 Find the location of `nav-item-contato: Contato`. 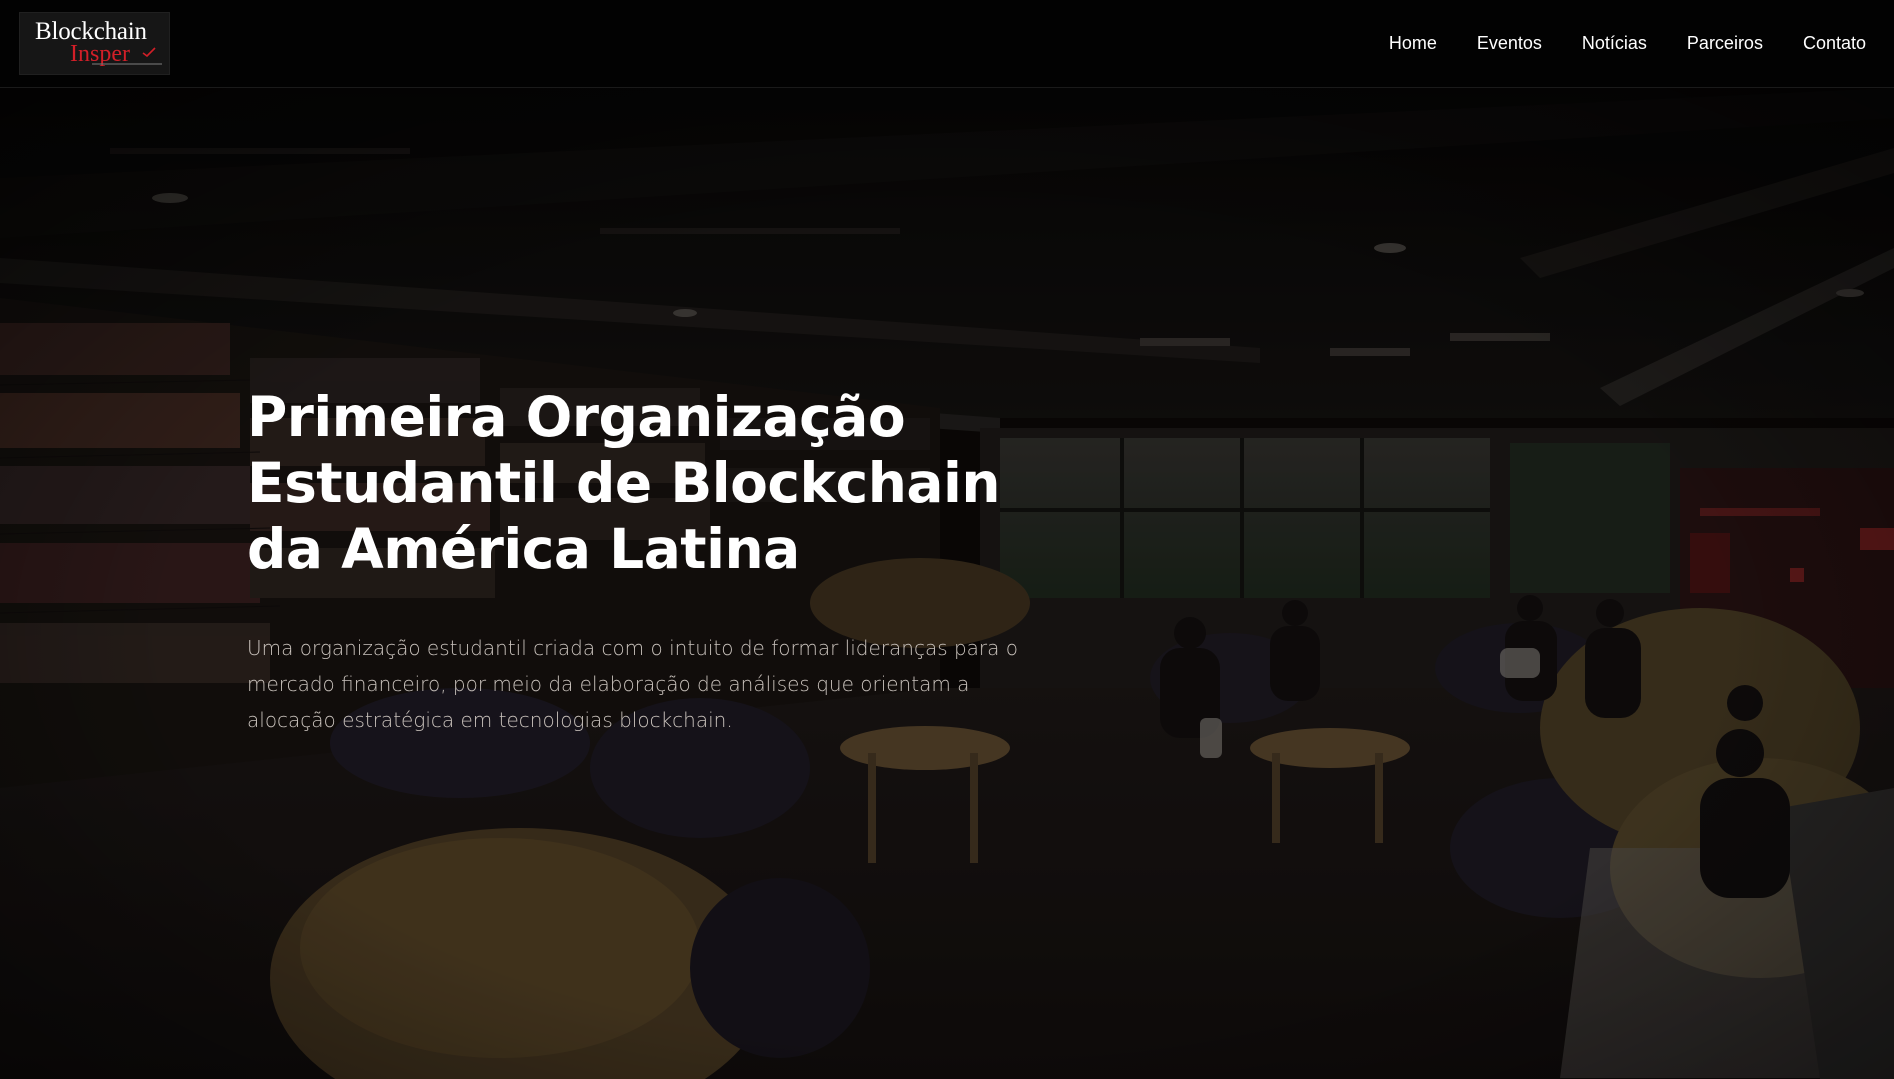

nav-item-contato: Contato is located at coordinates (1834, 43).